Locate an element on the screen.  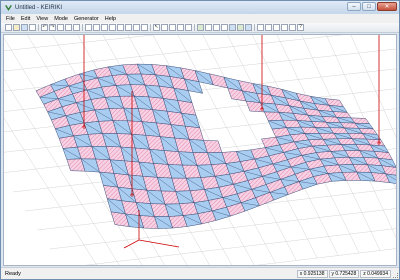
filter-icon is located at coordinates (292, 27).